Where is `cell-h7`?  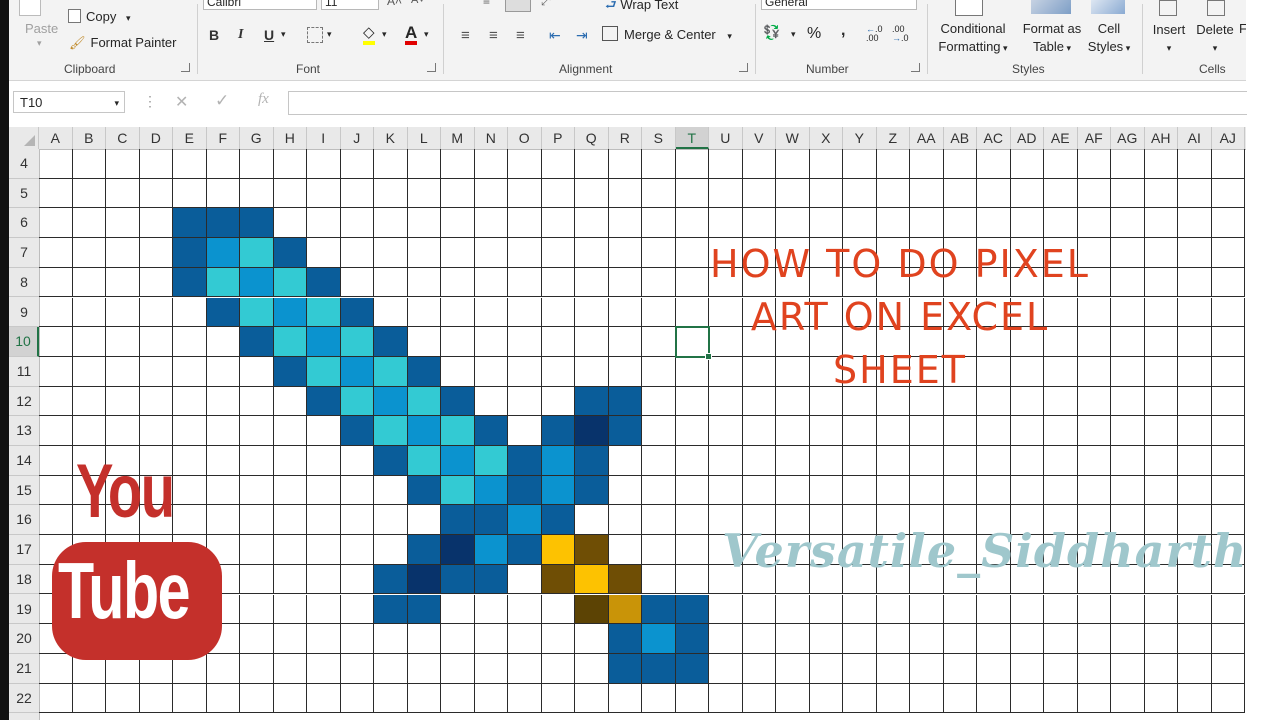 cell-h7 is located at coordinates (290, 253).